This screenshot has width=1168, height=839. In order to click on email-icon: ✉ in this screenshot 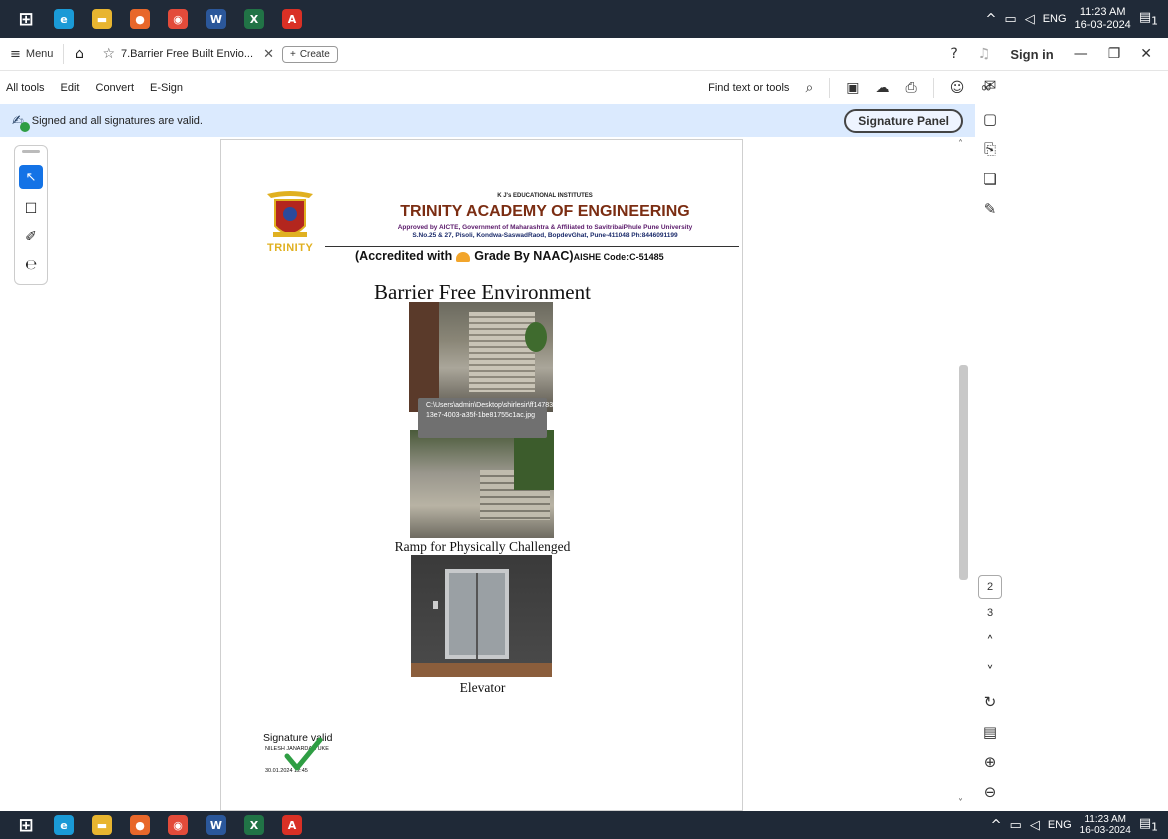, I will do `click(990, 85)`.